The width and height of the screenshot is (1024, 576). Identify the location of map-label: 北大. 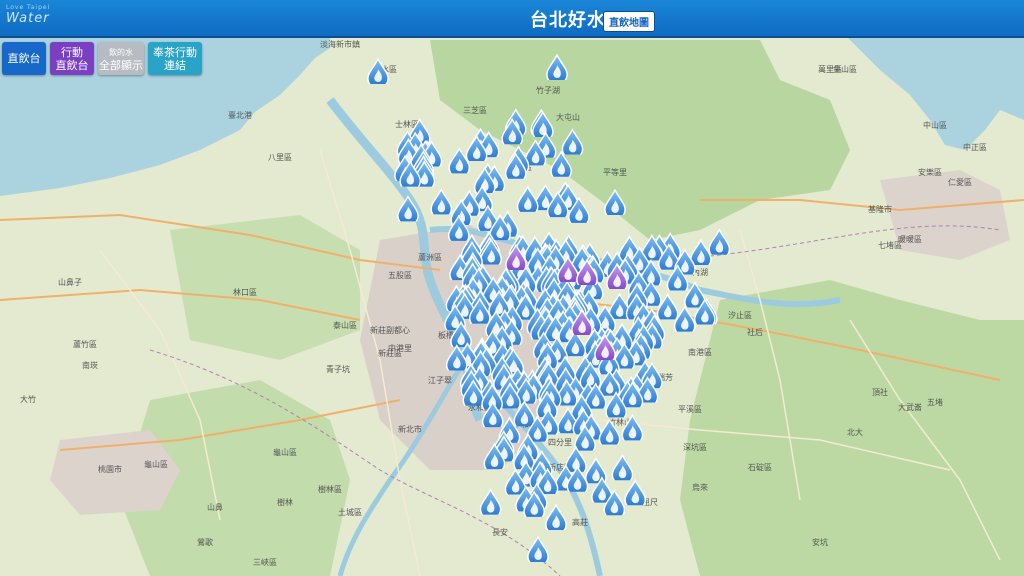
(855, 432).